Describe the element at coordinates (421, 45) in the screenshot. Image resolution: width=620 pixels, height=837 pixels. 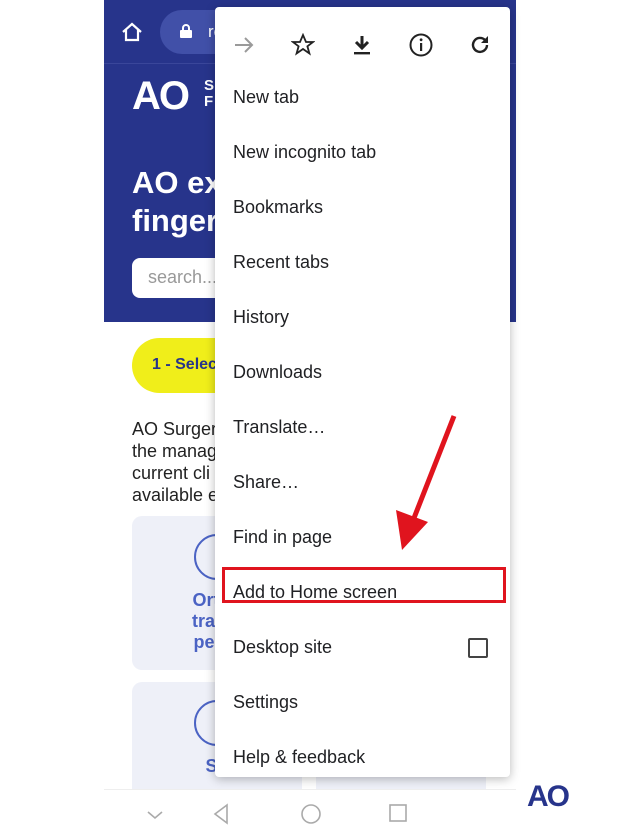
I see `info-icon` at that location.